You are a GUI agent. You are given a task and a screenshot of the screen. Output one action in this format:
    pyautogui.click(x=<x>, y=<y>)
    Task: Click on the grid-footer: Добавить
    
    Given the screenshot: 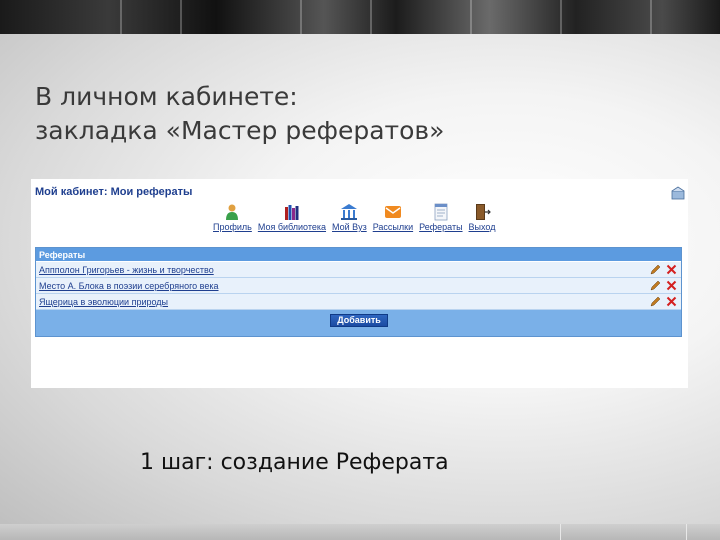 What is the action you would take?
    pyautogui.click(x=358, y=331)
    